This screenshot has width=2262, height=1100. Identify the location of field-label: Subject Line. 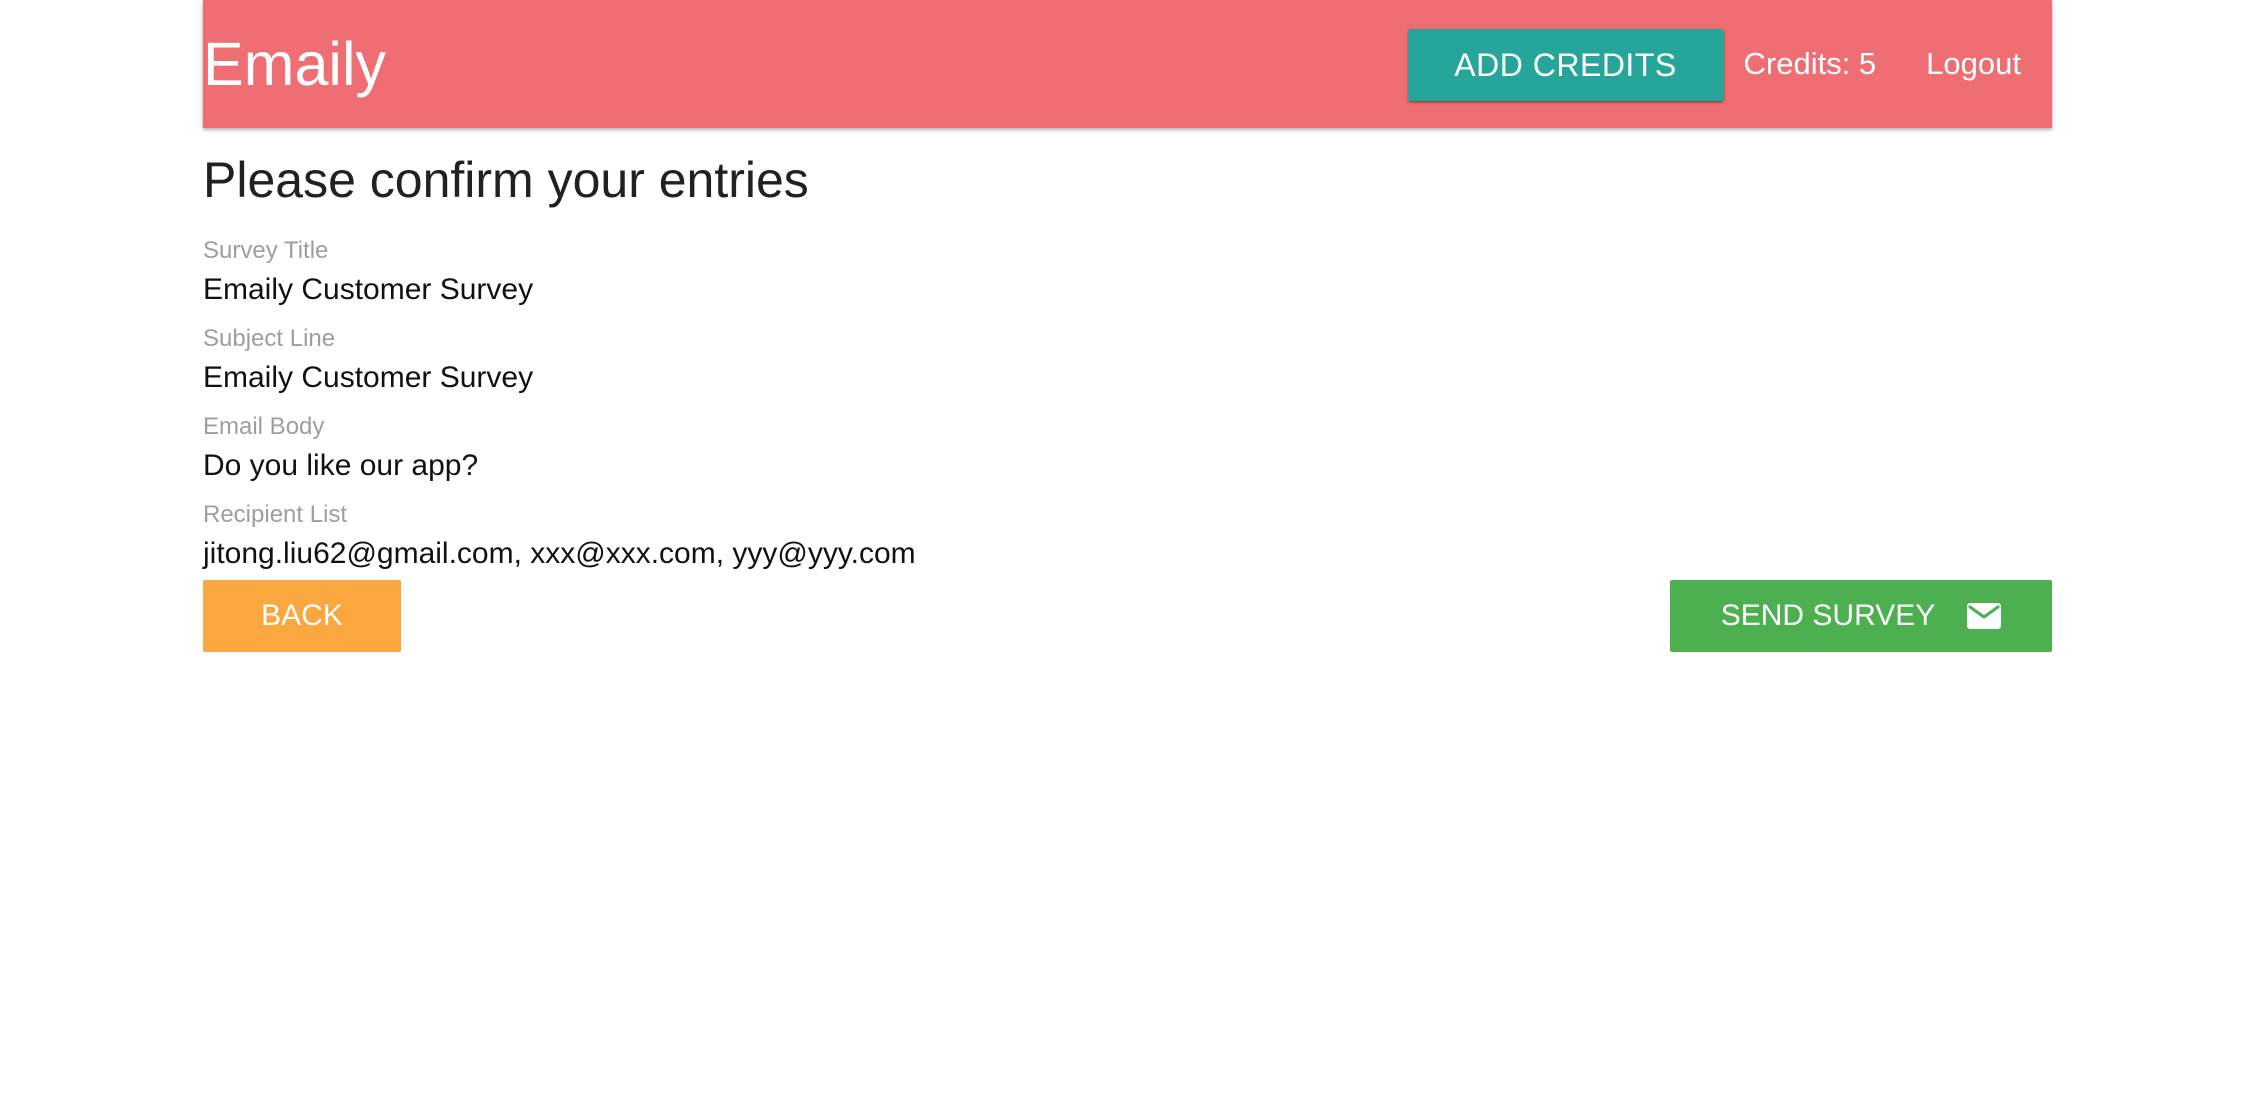
(269, 338).